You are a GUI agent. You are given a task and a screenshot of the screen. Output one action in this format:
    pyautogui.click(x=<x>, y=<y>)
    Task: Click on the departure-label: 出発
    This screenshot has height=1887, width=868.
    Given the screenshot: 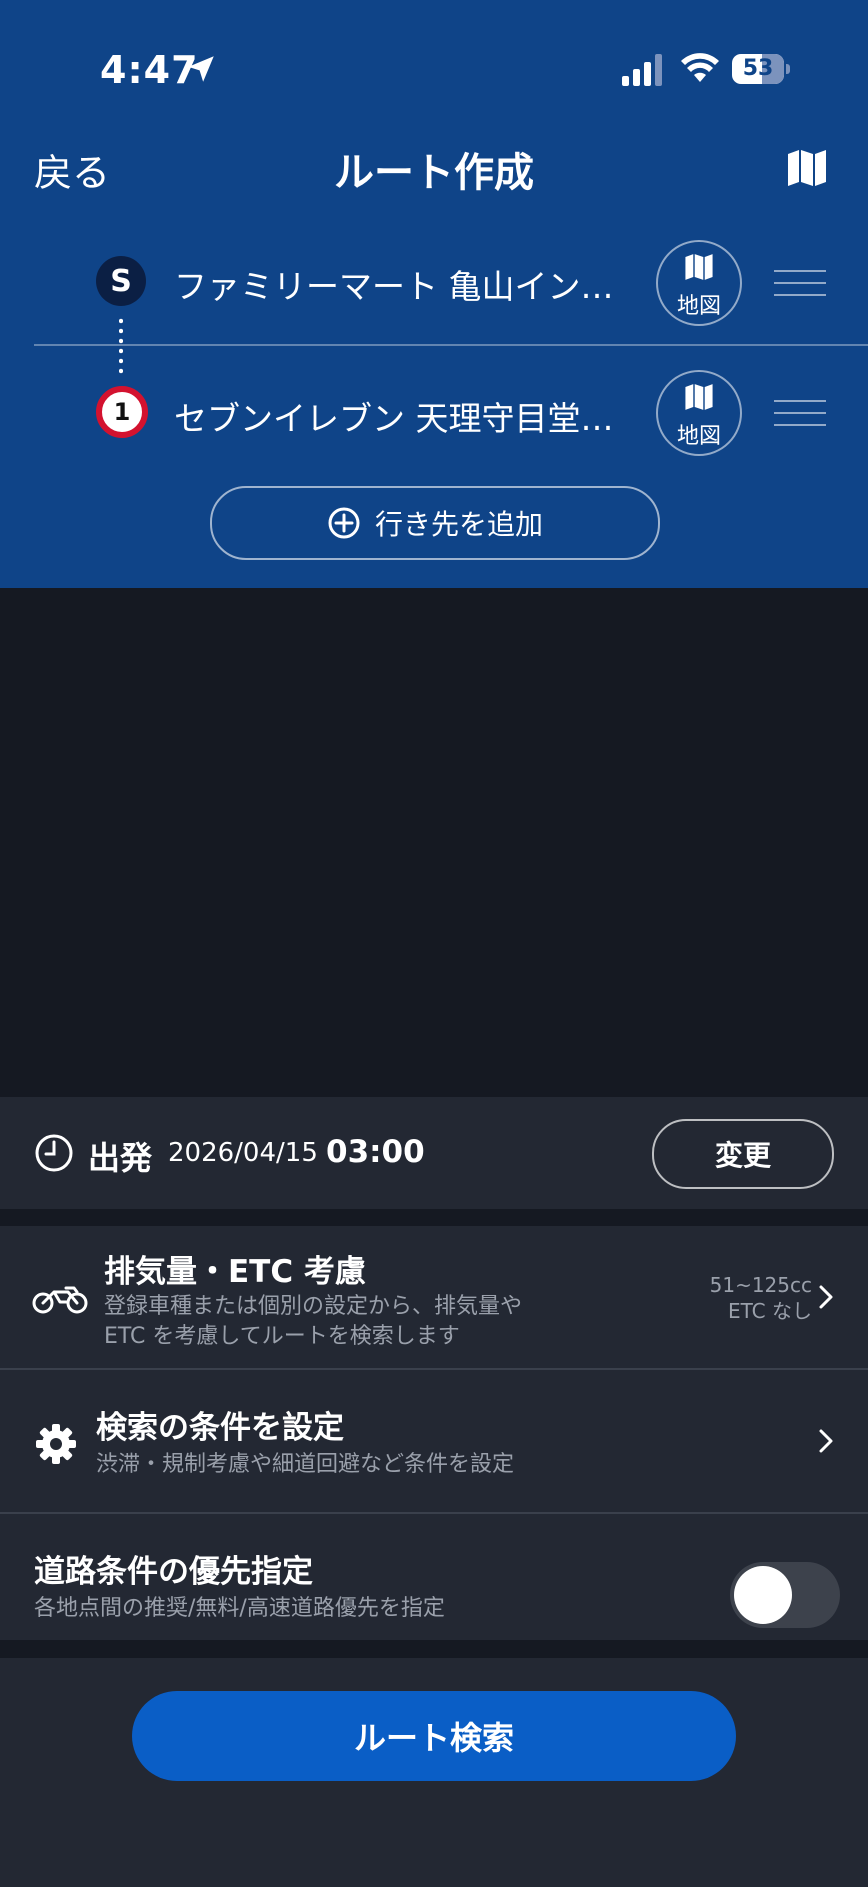 What is the action you would take?
    pyautogui.click(x=120, y=1158)
    